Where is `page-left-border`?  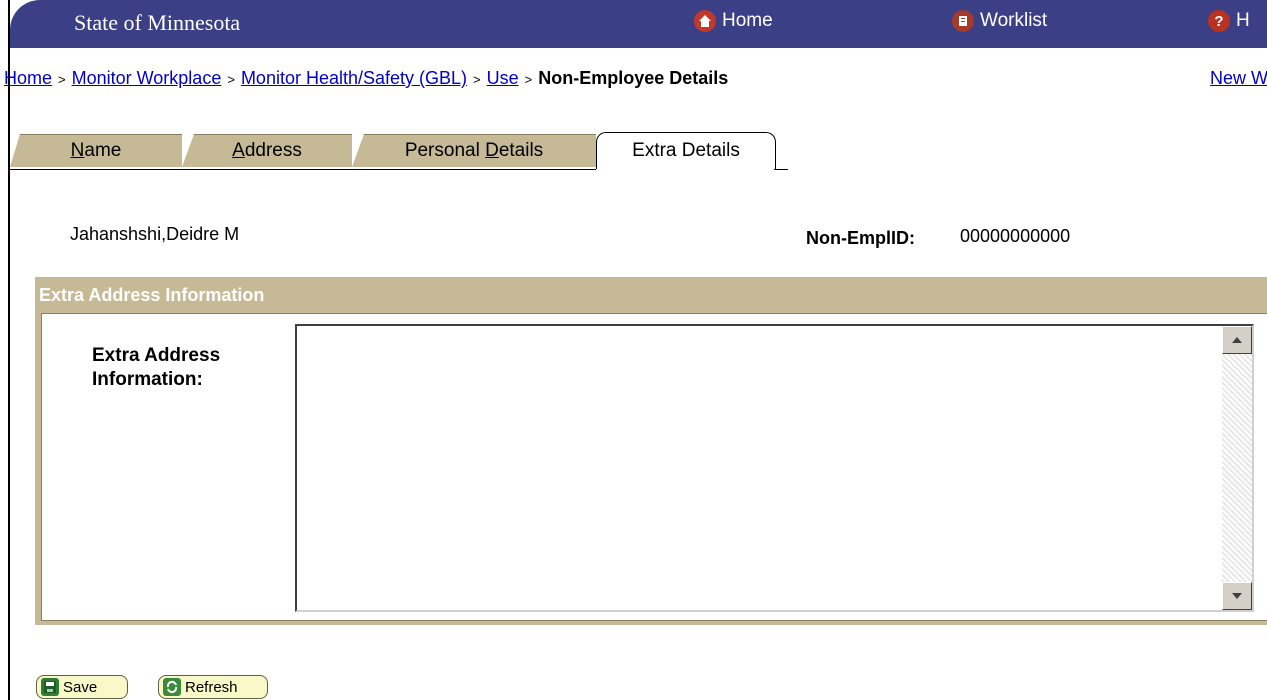
page-left-border is located at coordinates (9, 350).